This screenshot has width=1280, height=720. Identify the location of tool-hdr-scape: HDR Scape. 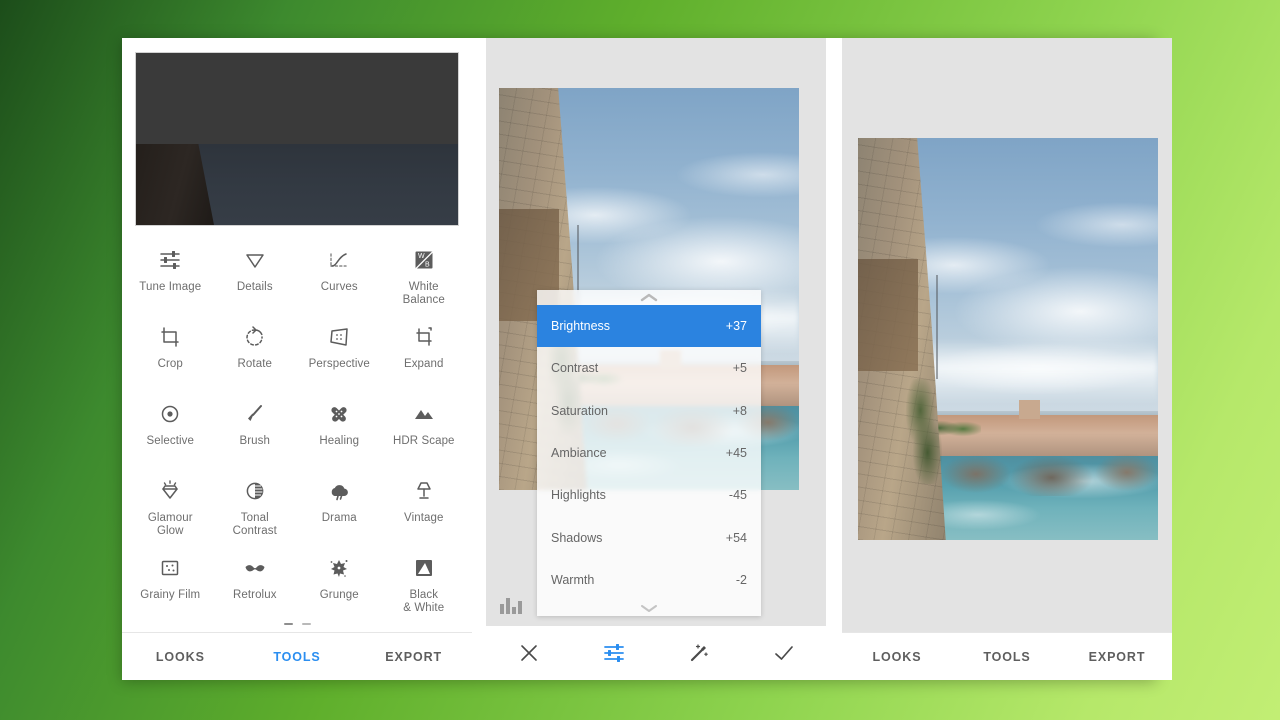
(424, 434).